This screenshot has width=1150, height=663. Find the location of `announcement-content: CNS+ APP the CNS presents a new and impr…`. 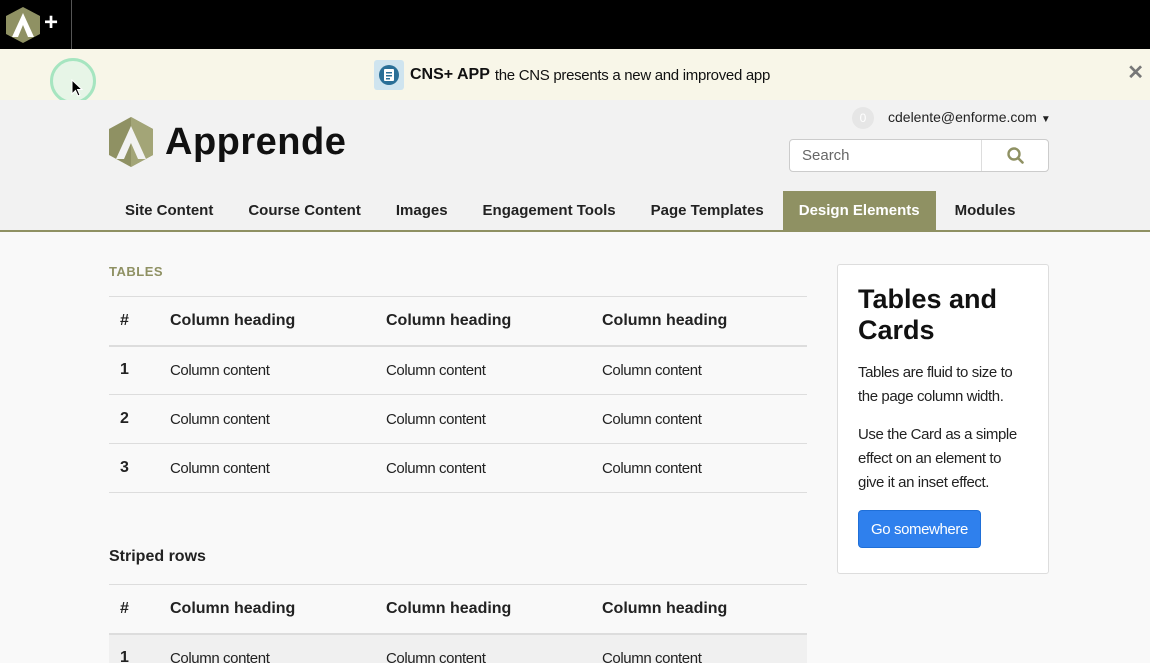

announcement-content: CNS+ APP the CNS presents a new and impr… is located at coordinates (572, 75).